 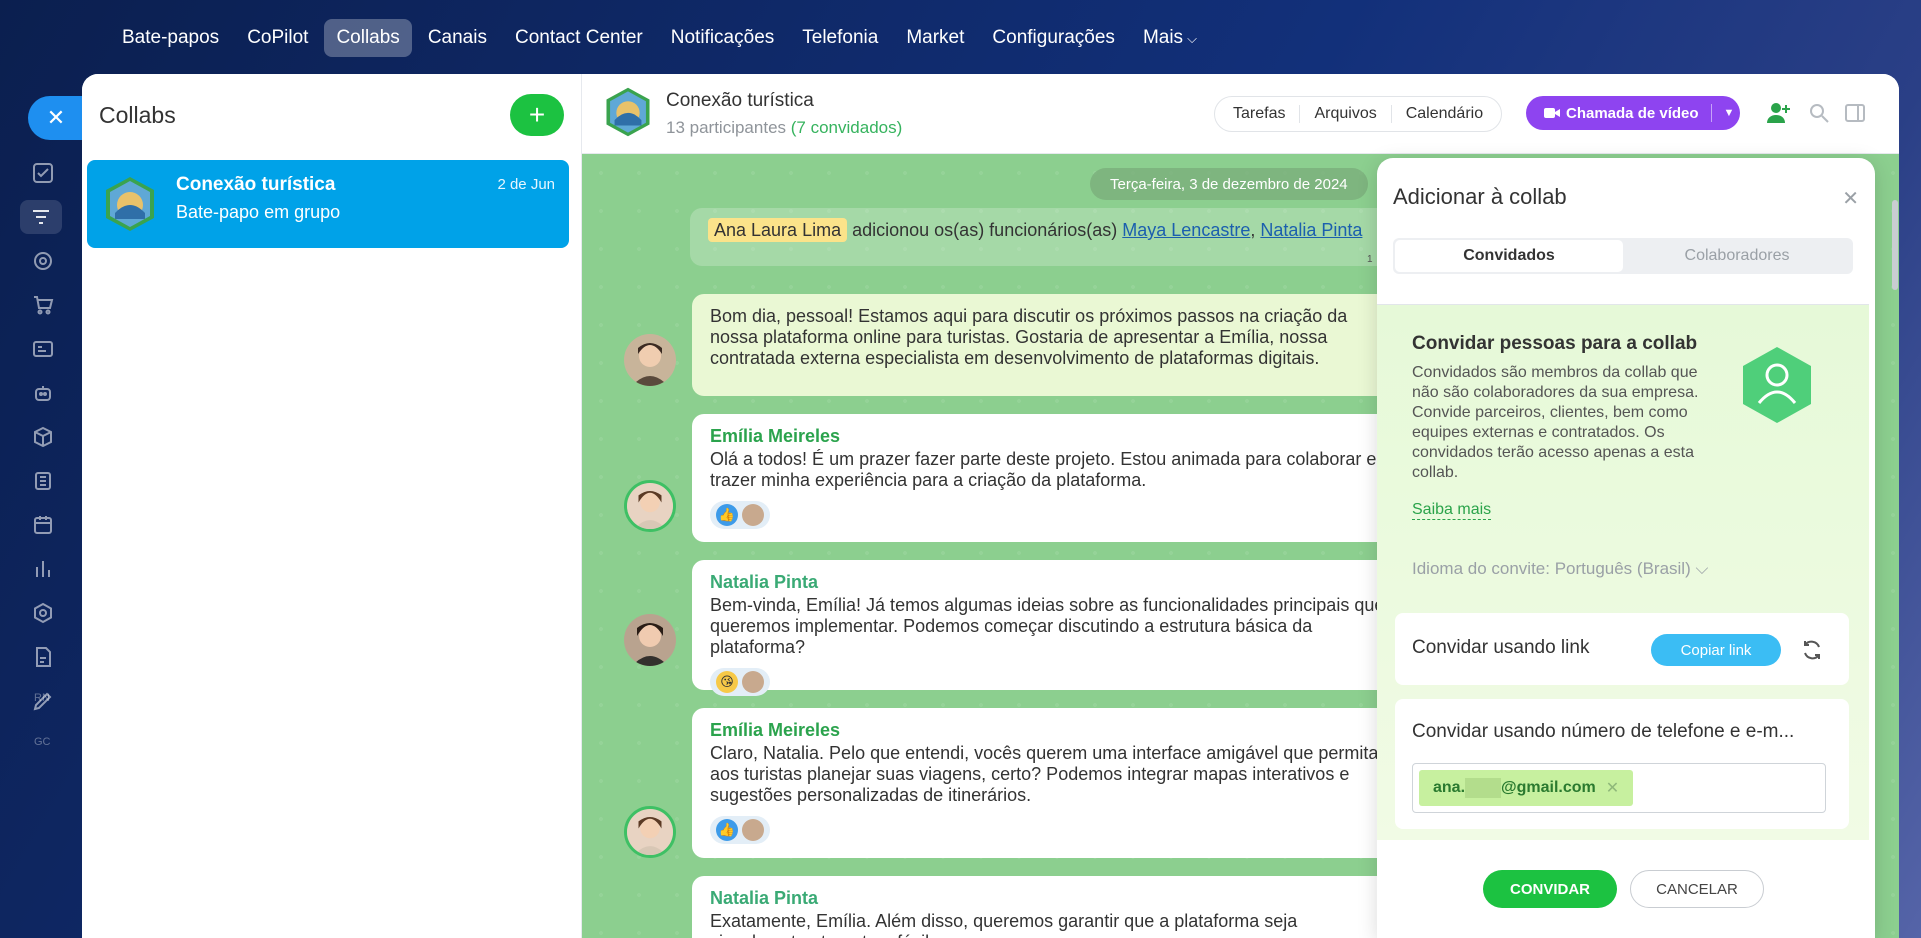 What do you see at coordinates (43, 305) in the screenshot?
I see `cart-icon` at bounding box center [43, 305].